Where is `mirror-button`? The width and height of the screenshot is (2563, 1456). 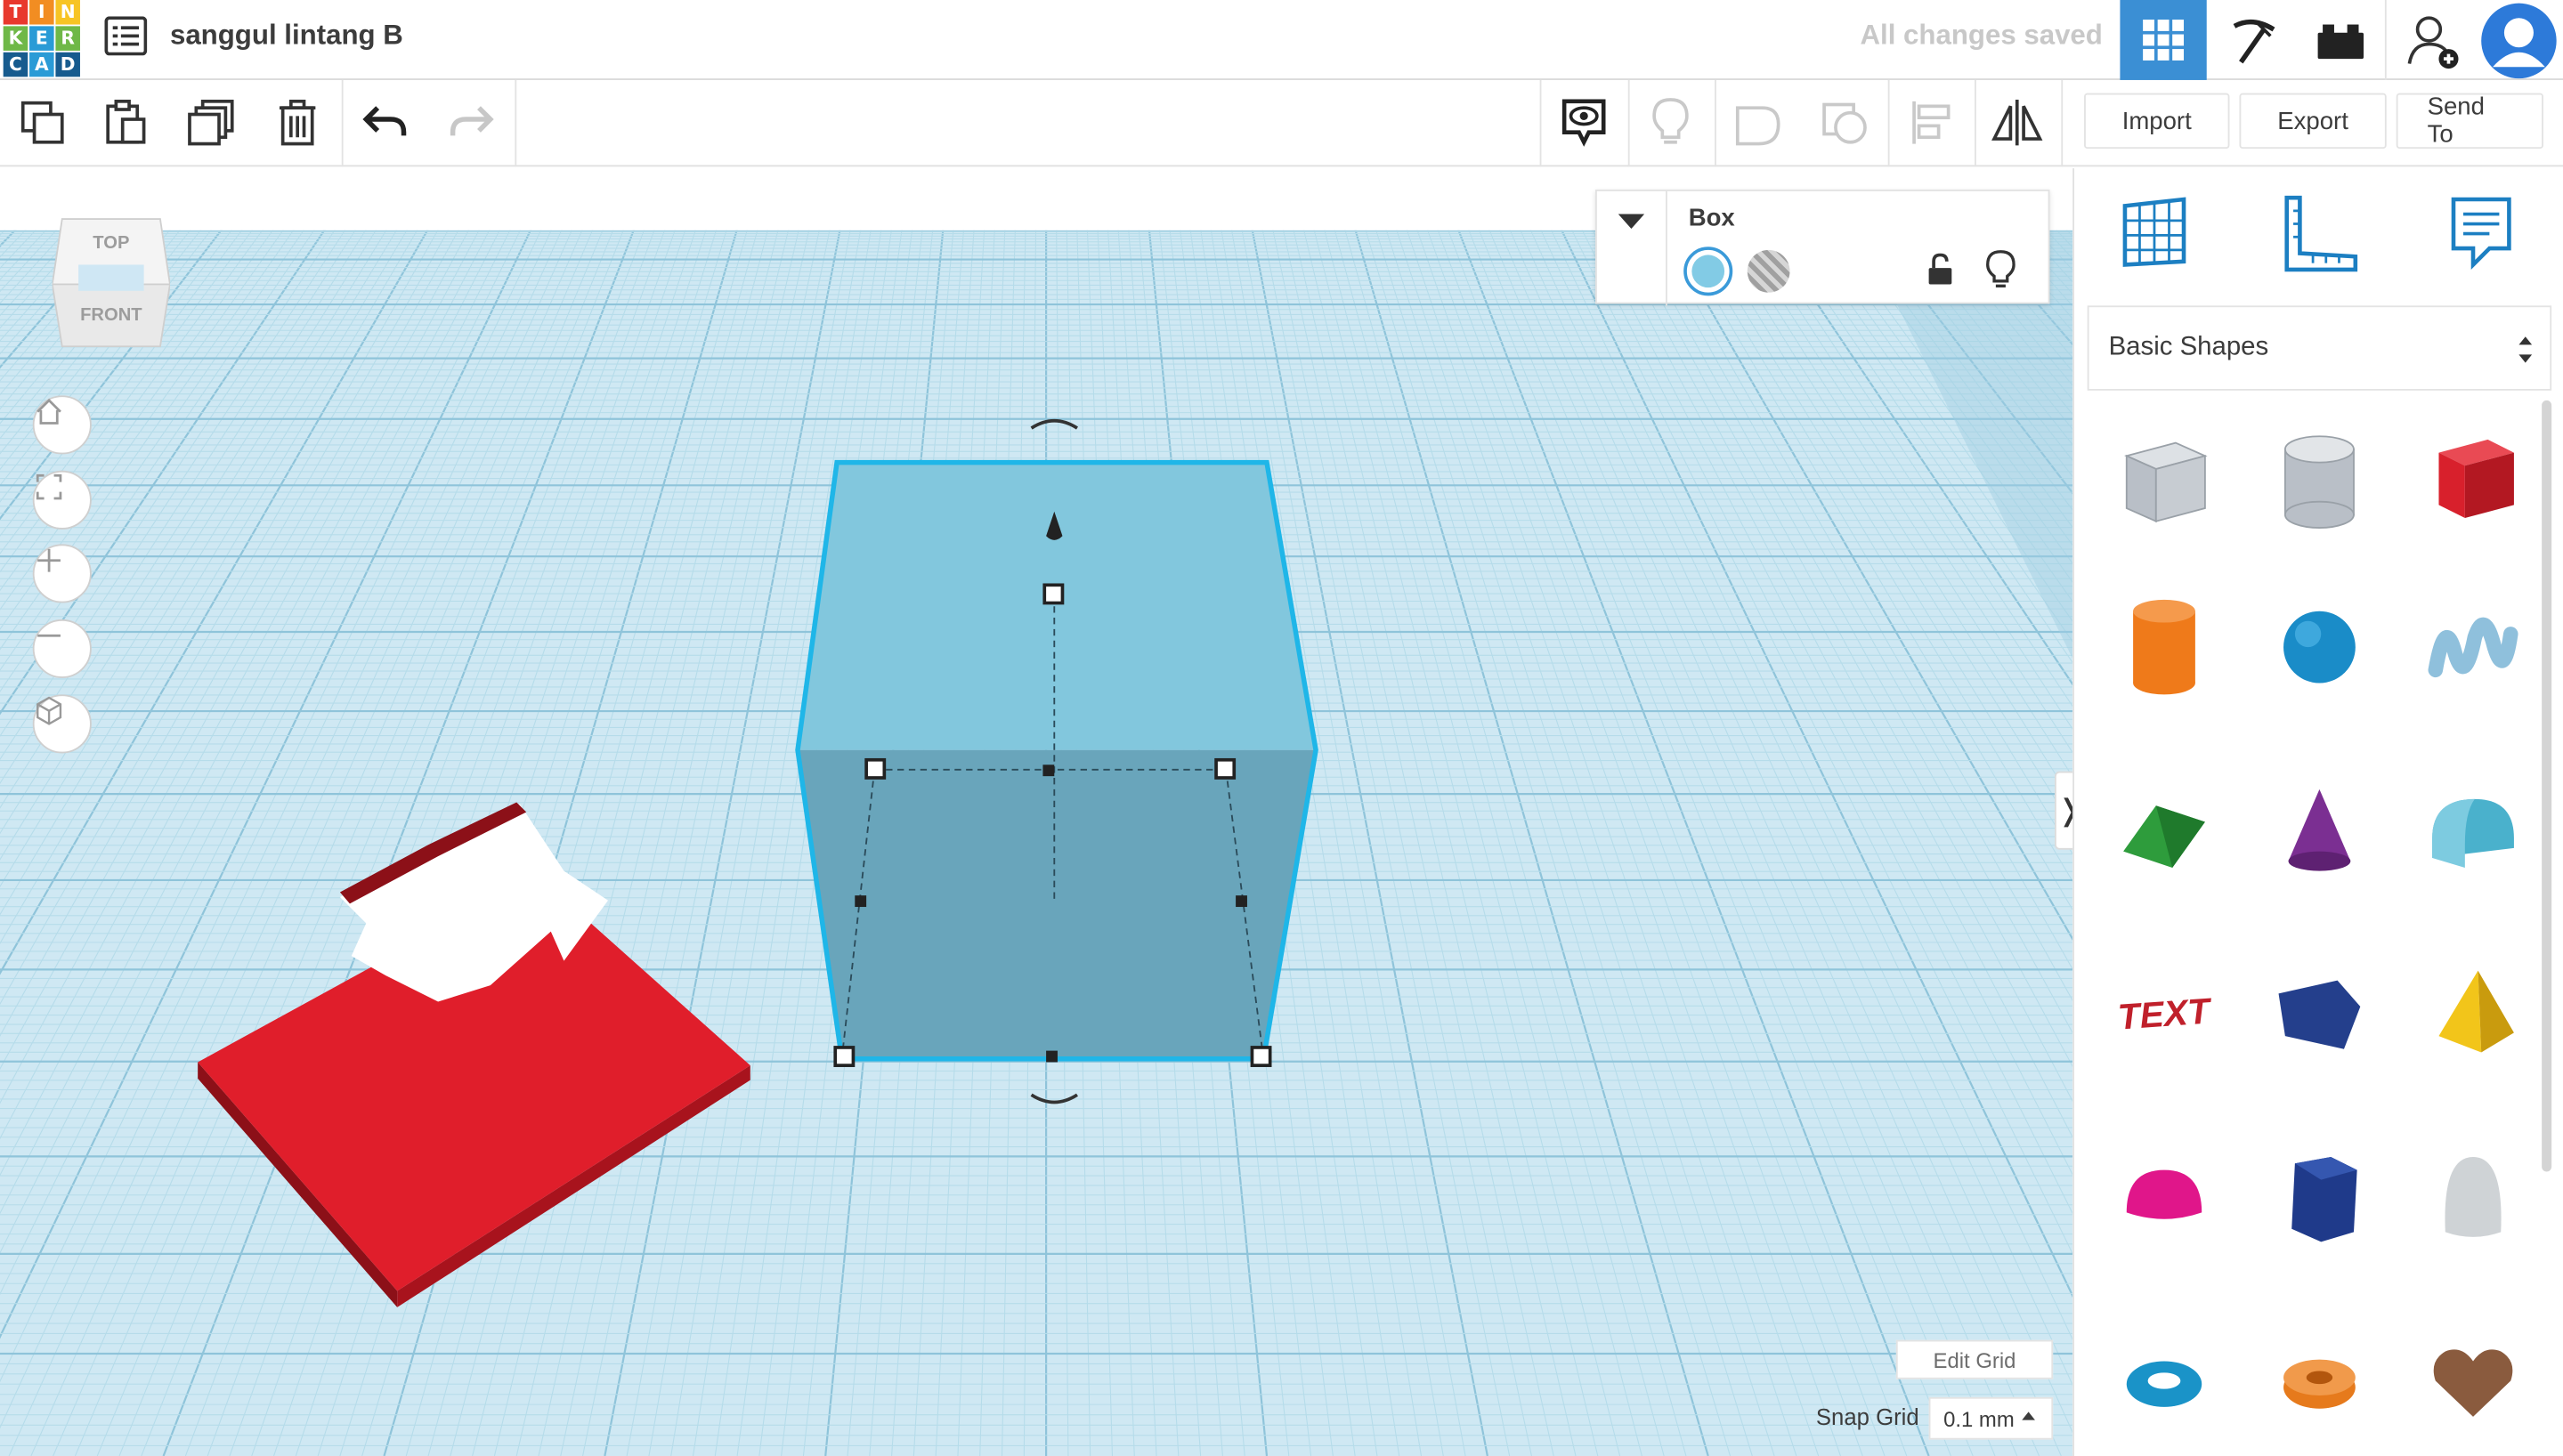
mirror-button is located at coordinates (2017, 122).